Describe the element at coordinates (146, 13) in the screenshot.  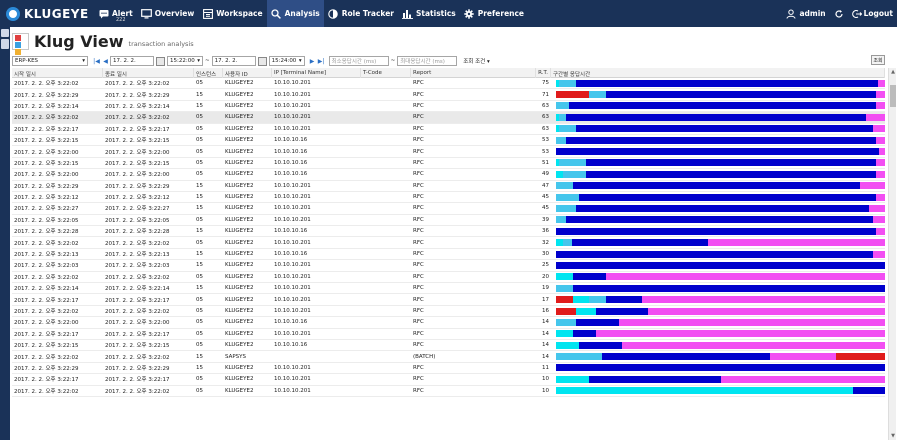
I see `monitor-icon` at that location.